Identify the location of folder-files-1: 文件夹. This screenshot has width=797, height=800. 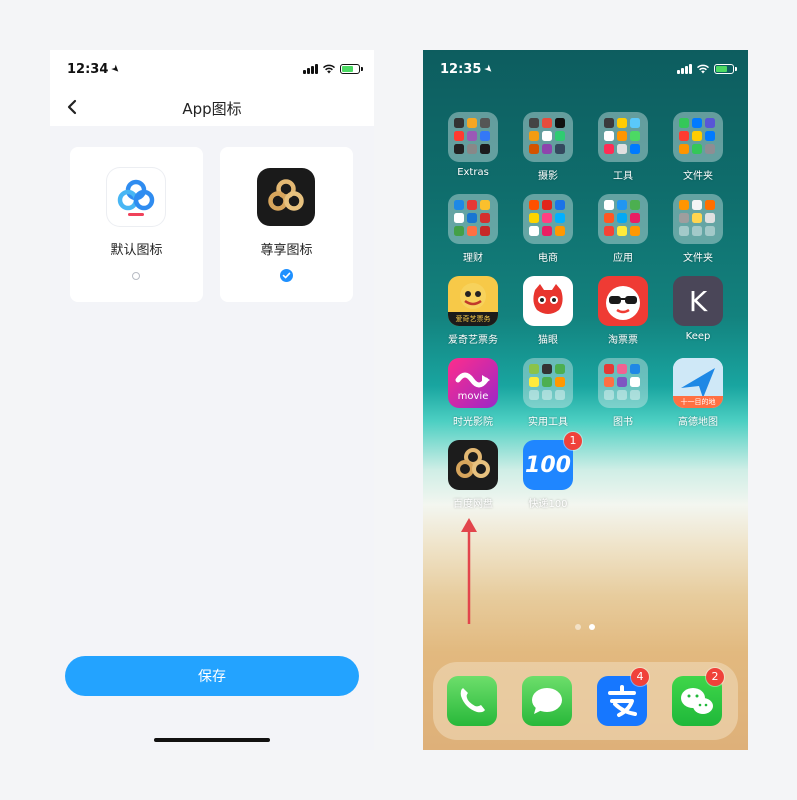
(698, 148).